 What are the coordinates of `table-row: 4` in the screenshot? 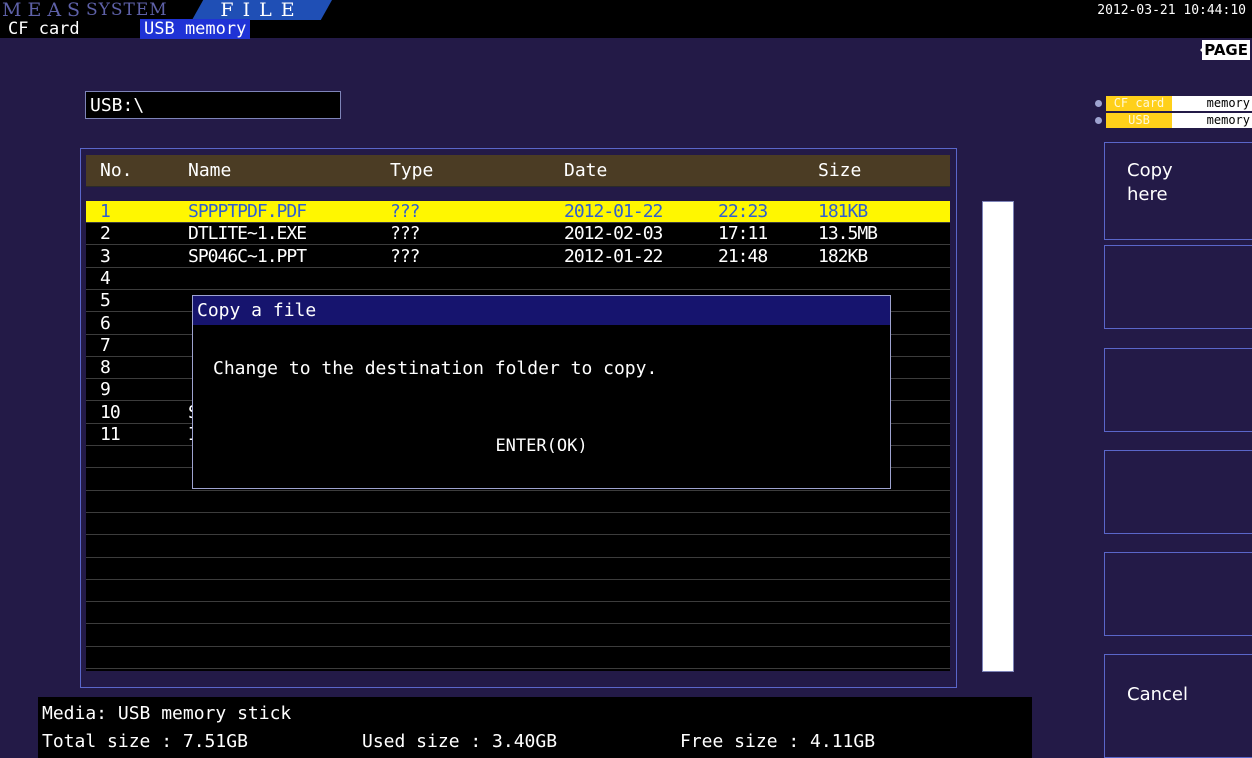 It's located at (518, 279).